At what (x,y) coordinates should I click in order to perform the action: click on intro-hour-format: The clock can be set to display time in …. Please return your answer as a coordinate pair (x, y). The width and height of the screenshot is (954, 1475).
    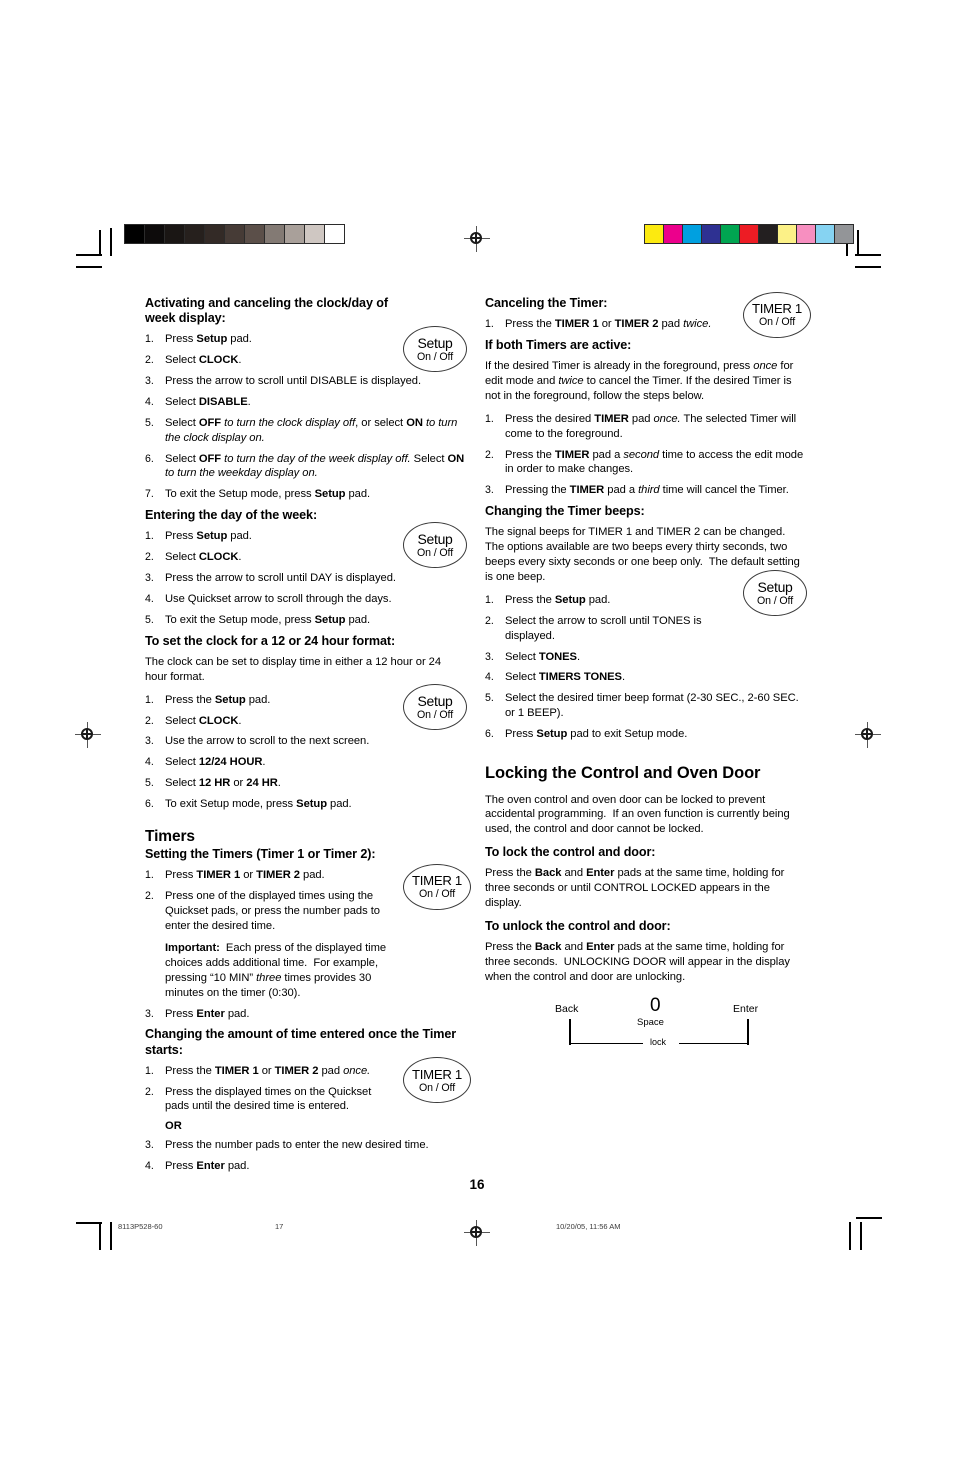
    Looking at the image, I should click on (293, 669).